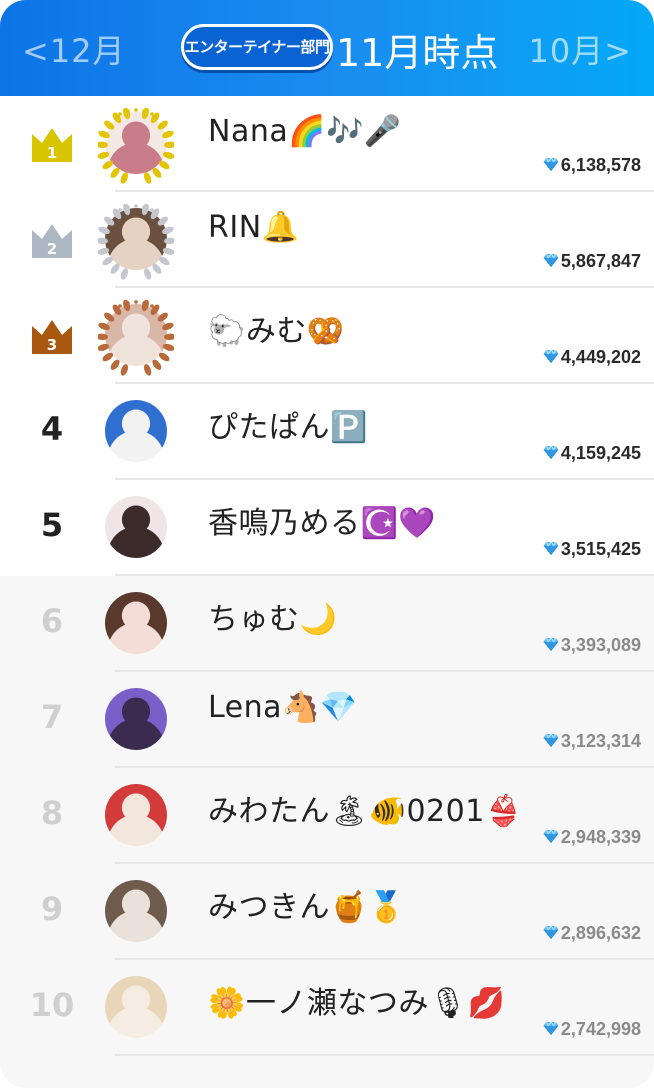 This screenshot has width=654, height=1088. I want to click on rank-number: 5, so click(52, 525).